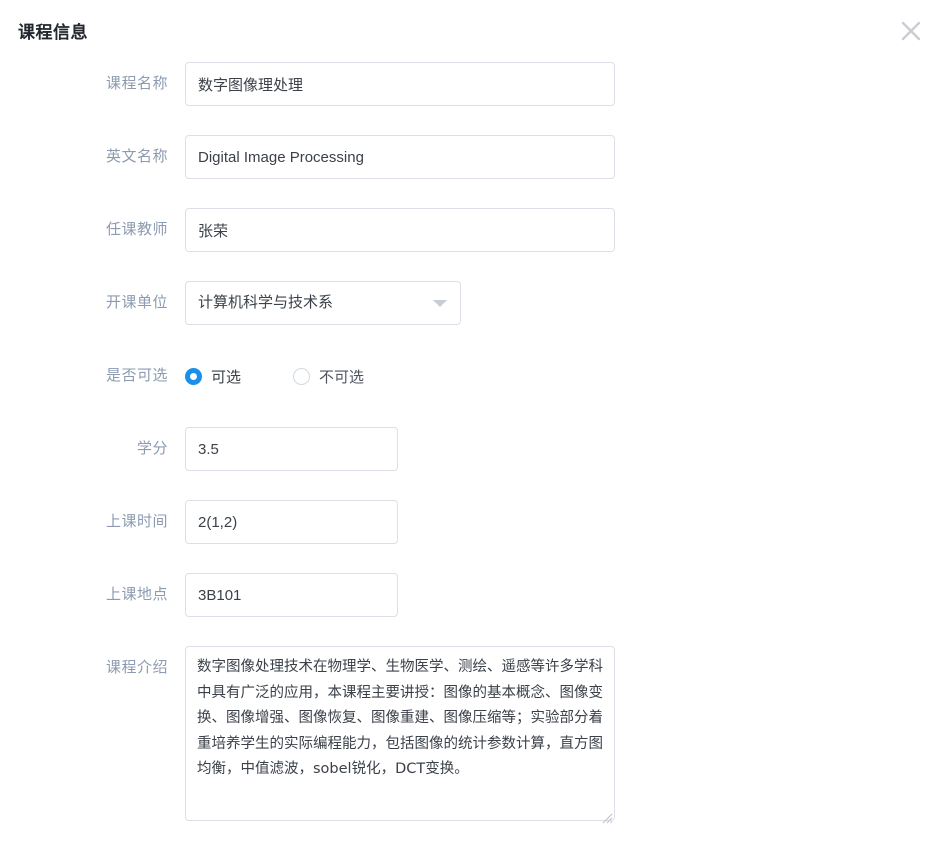 This screenshot has height=861, width=945. Describe the element at coordinates (136, 594) in the screenshot. I see `class-place-label: 上课地点` at that location.